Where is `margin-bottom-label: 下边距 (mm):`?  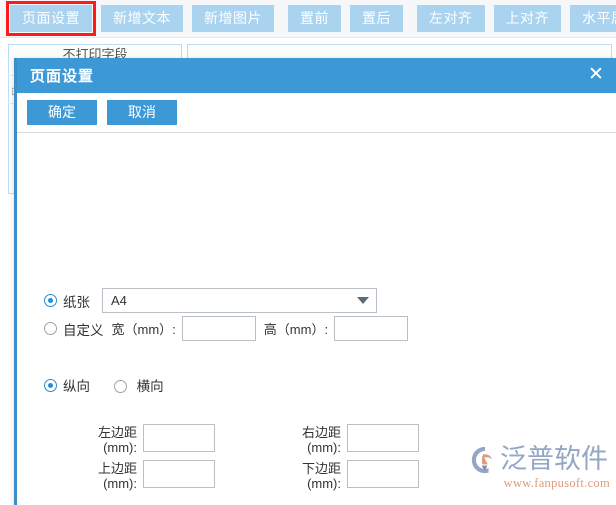 margin-bottom-label: 下边距 (mm): is located at coordinates (321, 476).